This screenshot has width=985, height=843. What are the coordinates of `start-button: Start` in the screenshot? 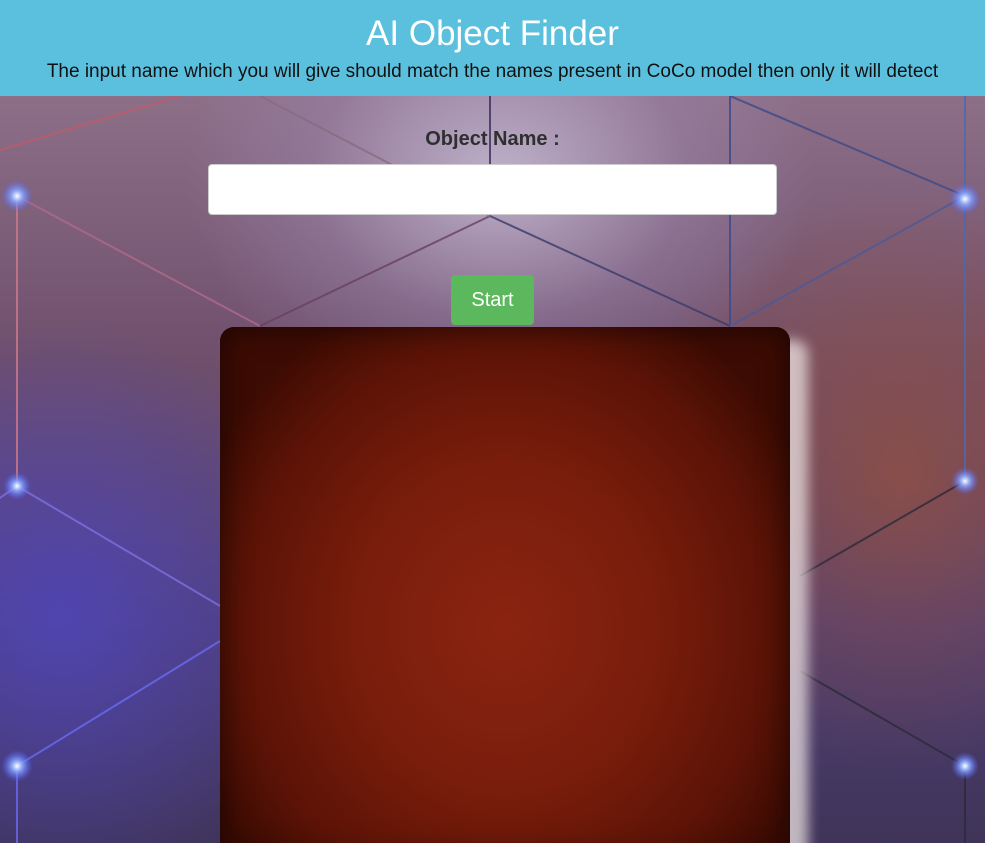 It's located at (492, 300).